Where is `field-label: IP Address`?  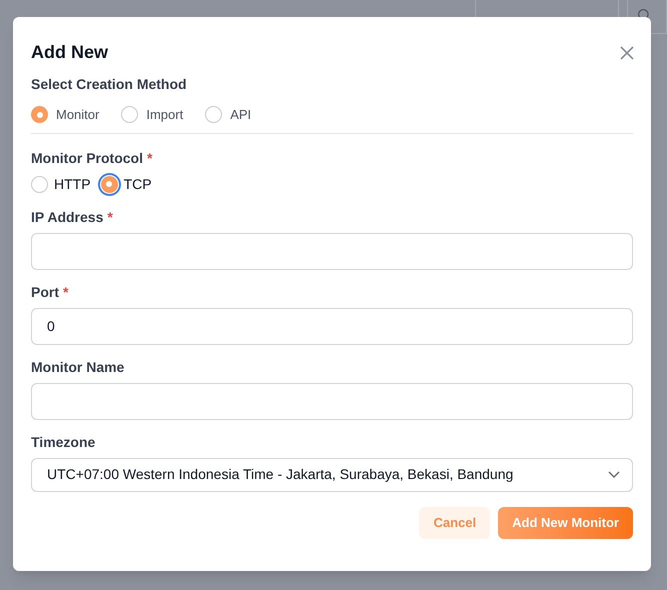
field-label: IP Address is located at coordinates (67, 217).